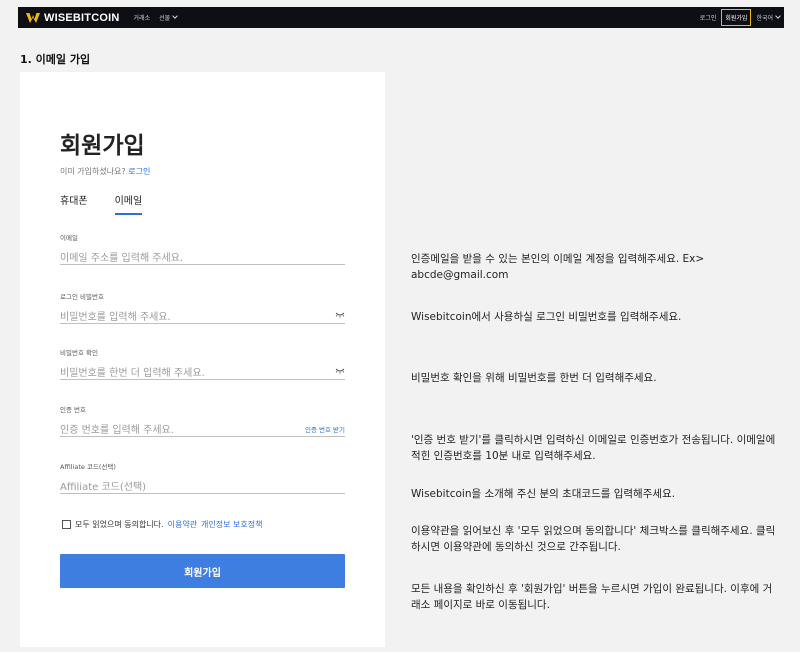  I want to click on section-title: 1. 이메일 가입, so click(55, 59).